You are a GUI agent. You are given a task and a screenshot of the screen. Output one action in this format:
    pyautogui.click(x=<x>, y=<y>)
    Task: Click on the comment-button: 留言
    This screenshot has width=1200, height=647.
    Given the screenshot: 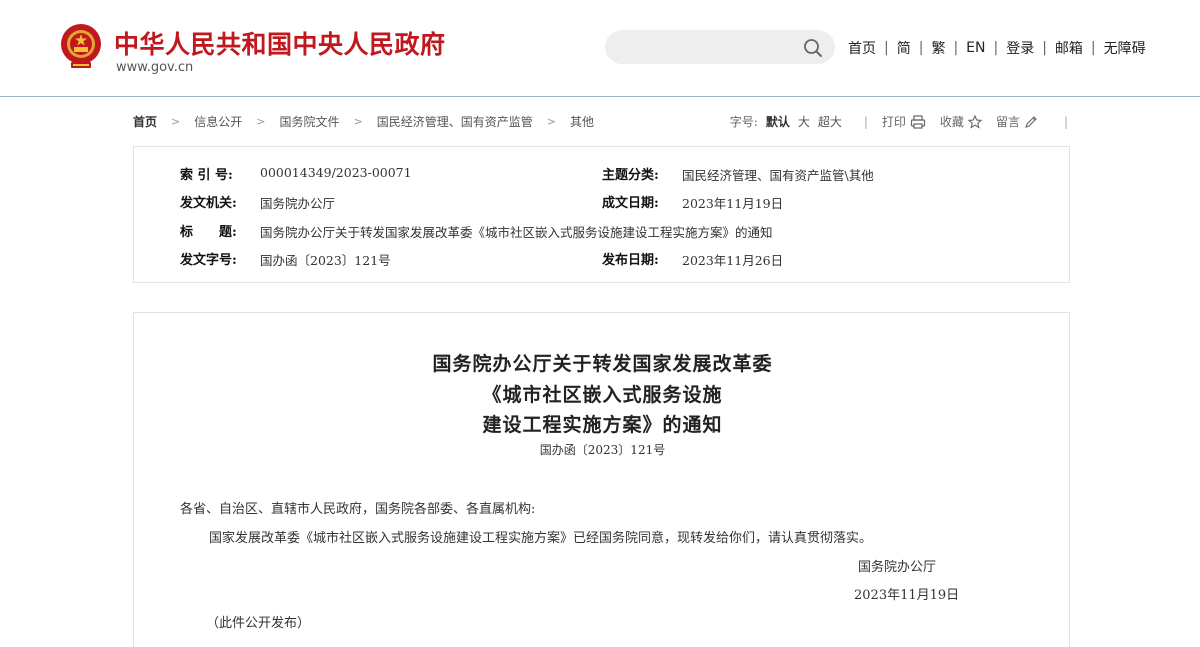 What is the action you would take?
    pyautogui.click(x=1017, y=121)
    